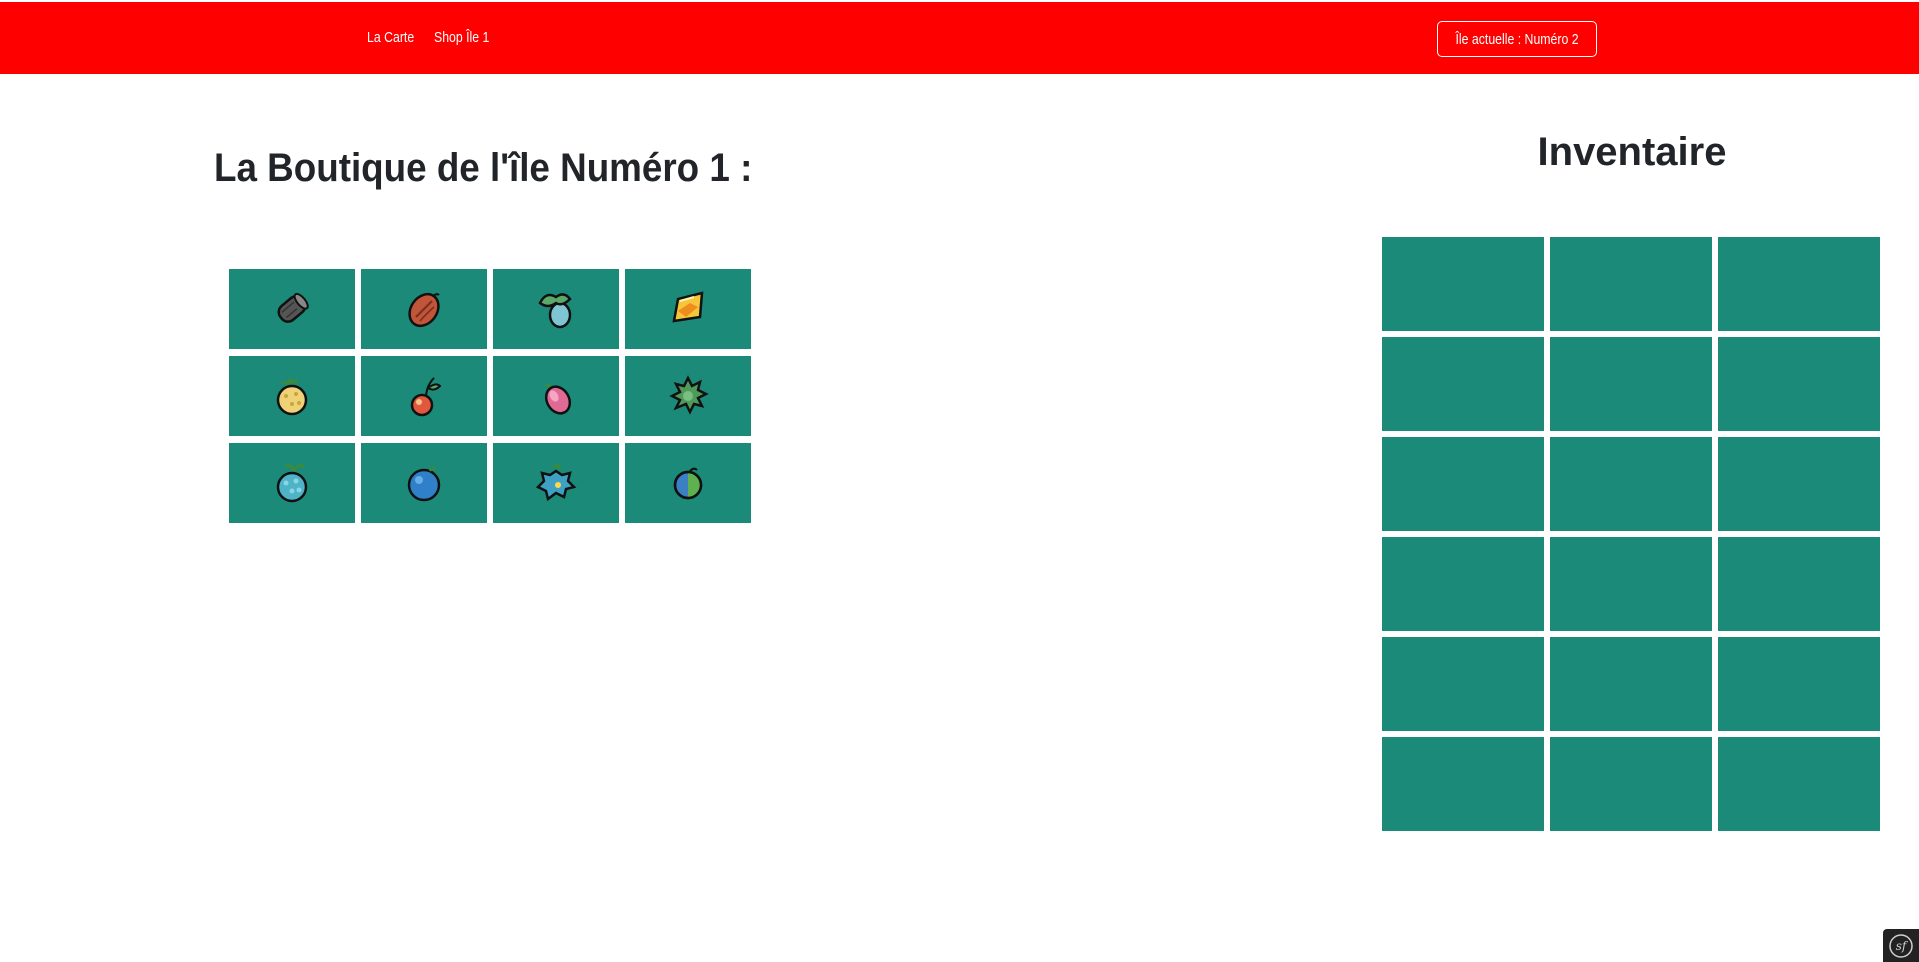 This screenshot has width=1919, height=962. I want to click on blue-berry-with-leaves-icon, so click(555, 311).